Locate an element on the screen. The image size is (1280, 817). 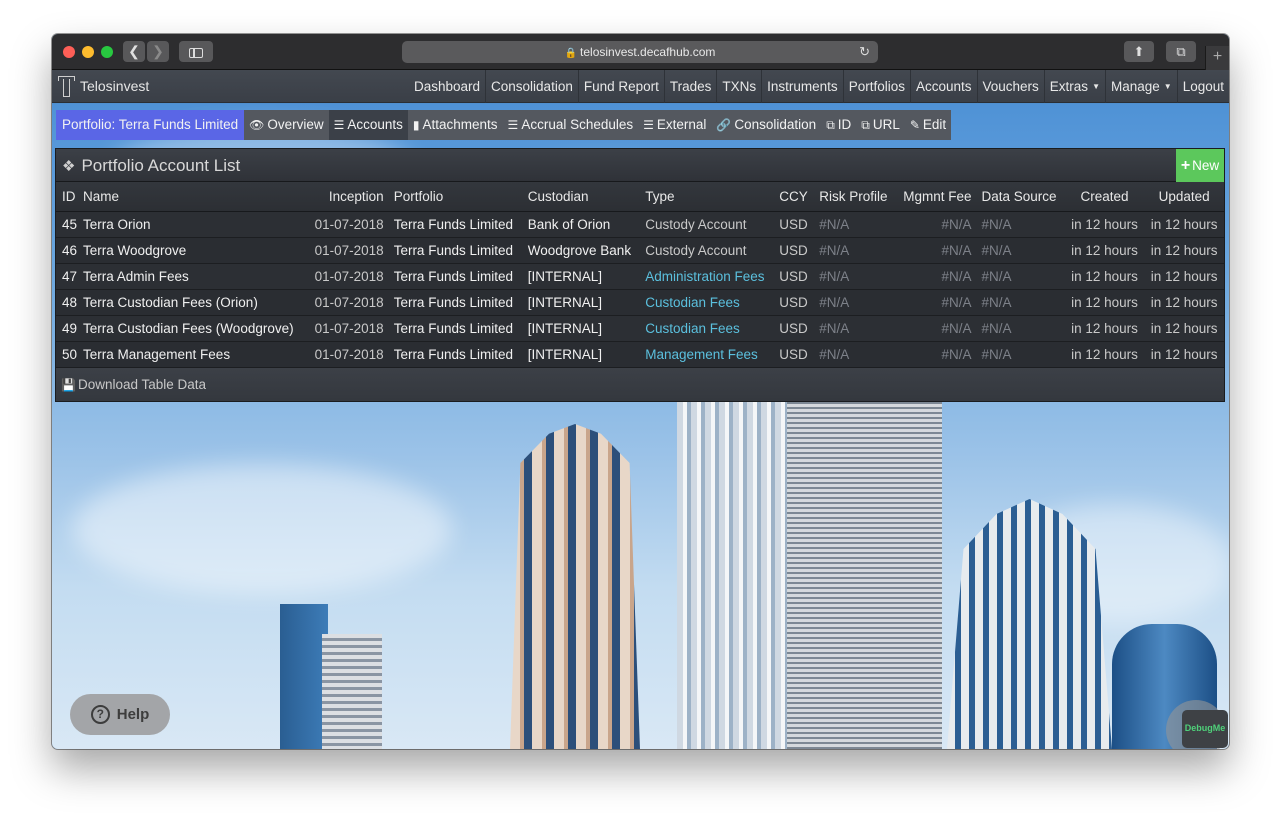
nav-accounts: Accounts is located at coordinates (943, 86).